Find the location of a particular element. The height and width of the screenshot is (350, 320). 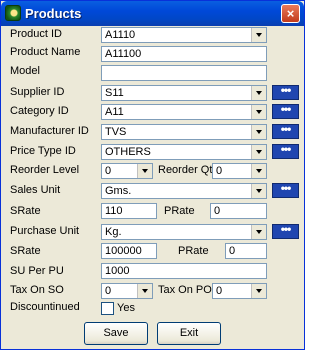

reorder-level-combo: 0 is located at coordinates (127, 171).